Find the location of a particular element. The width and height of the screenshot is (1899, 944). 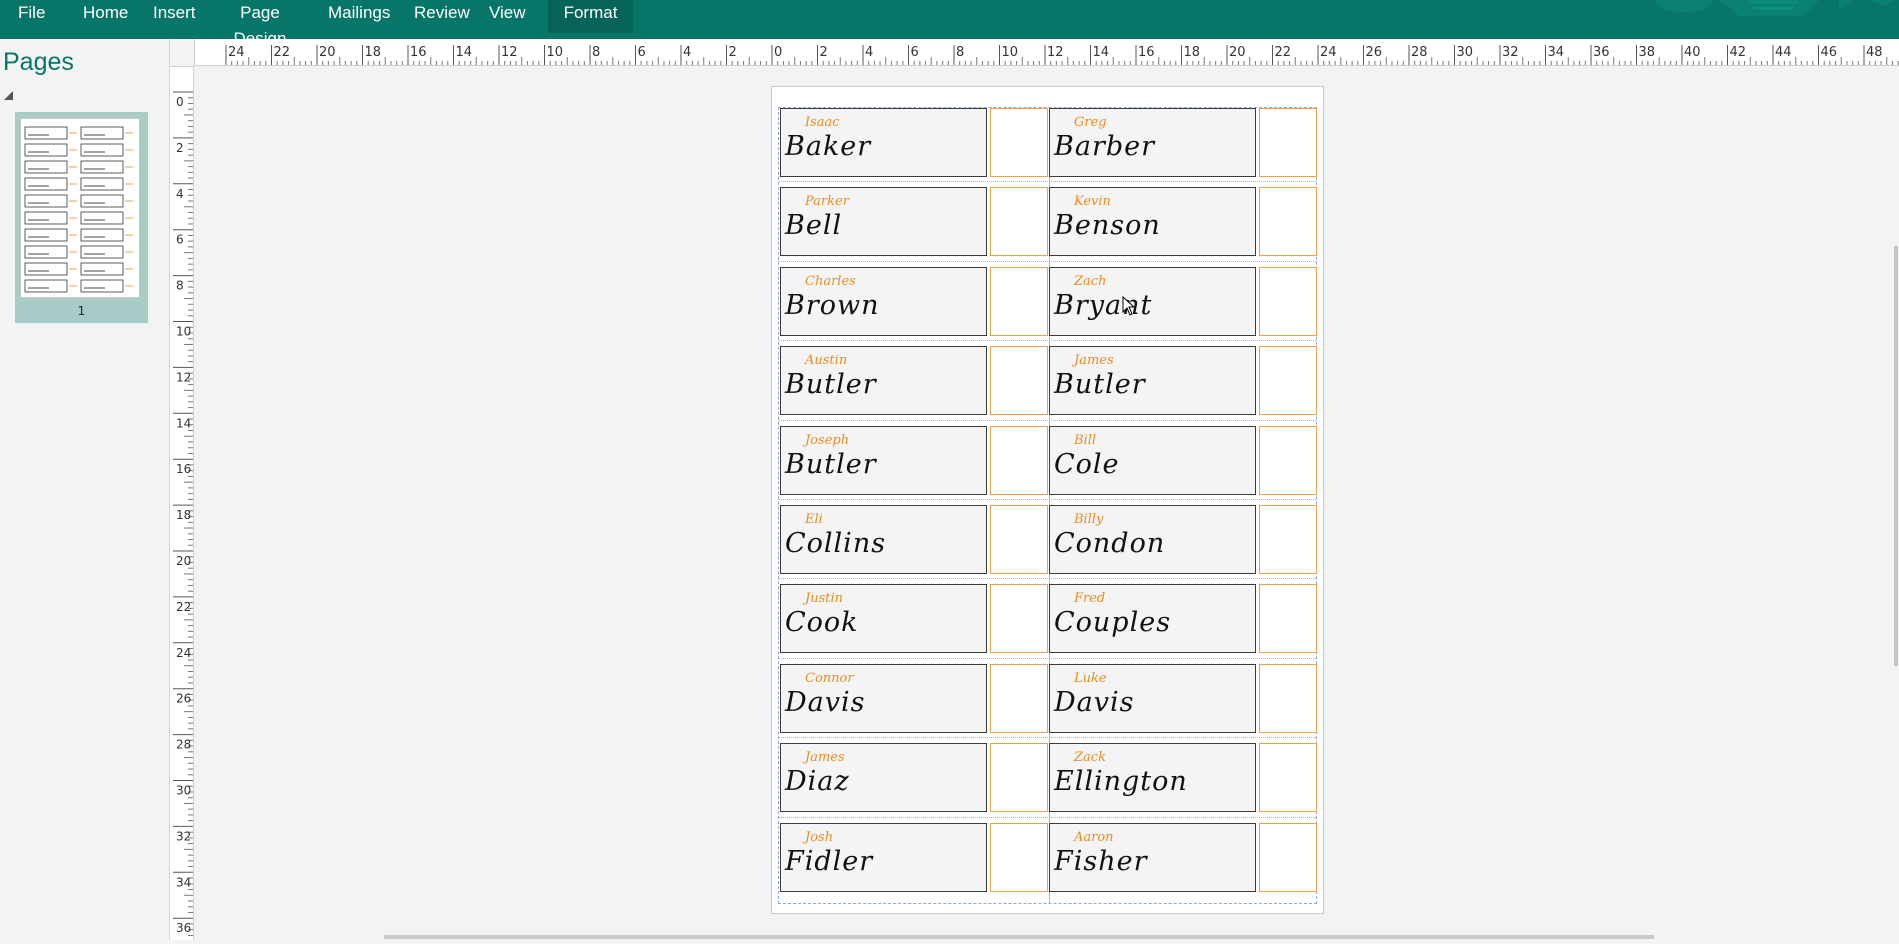

name-label: Justin Cook is located at coordinates (883, 618).